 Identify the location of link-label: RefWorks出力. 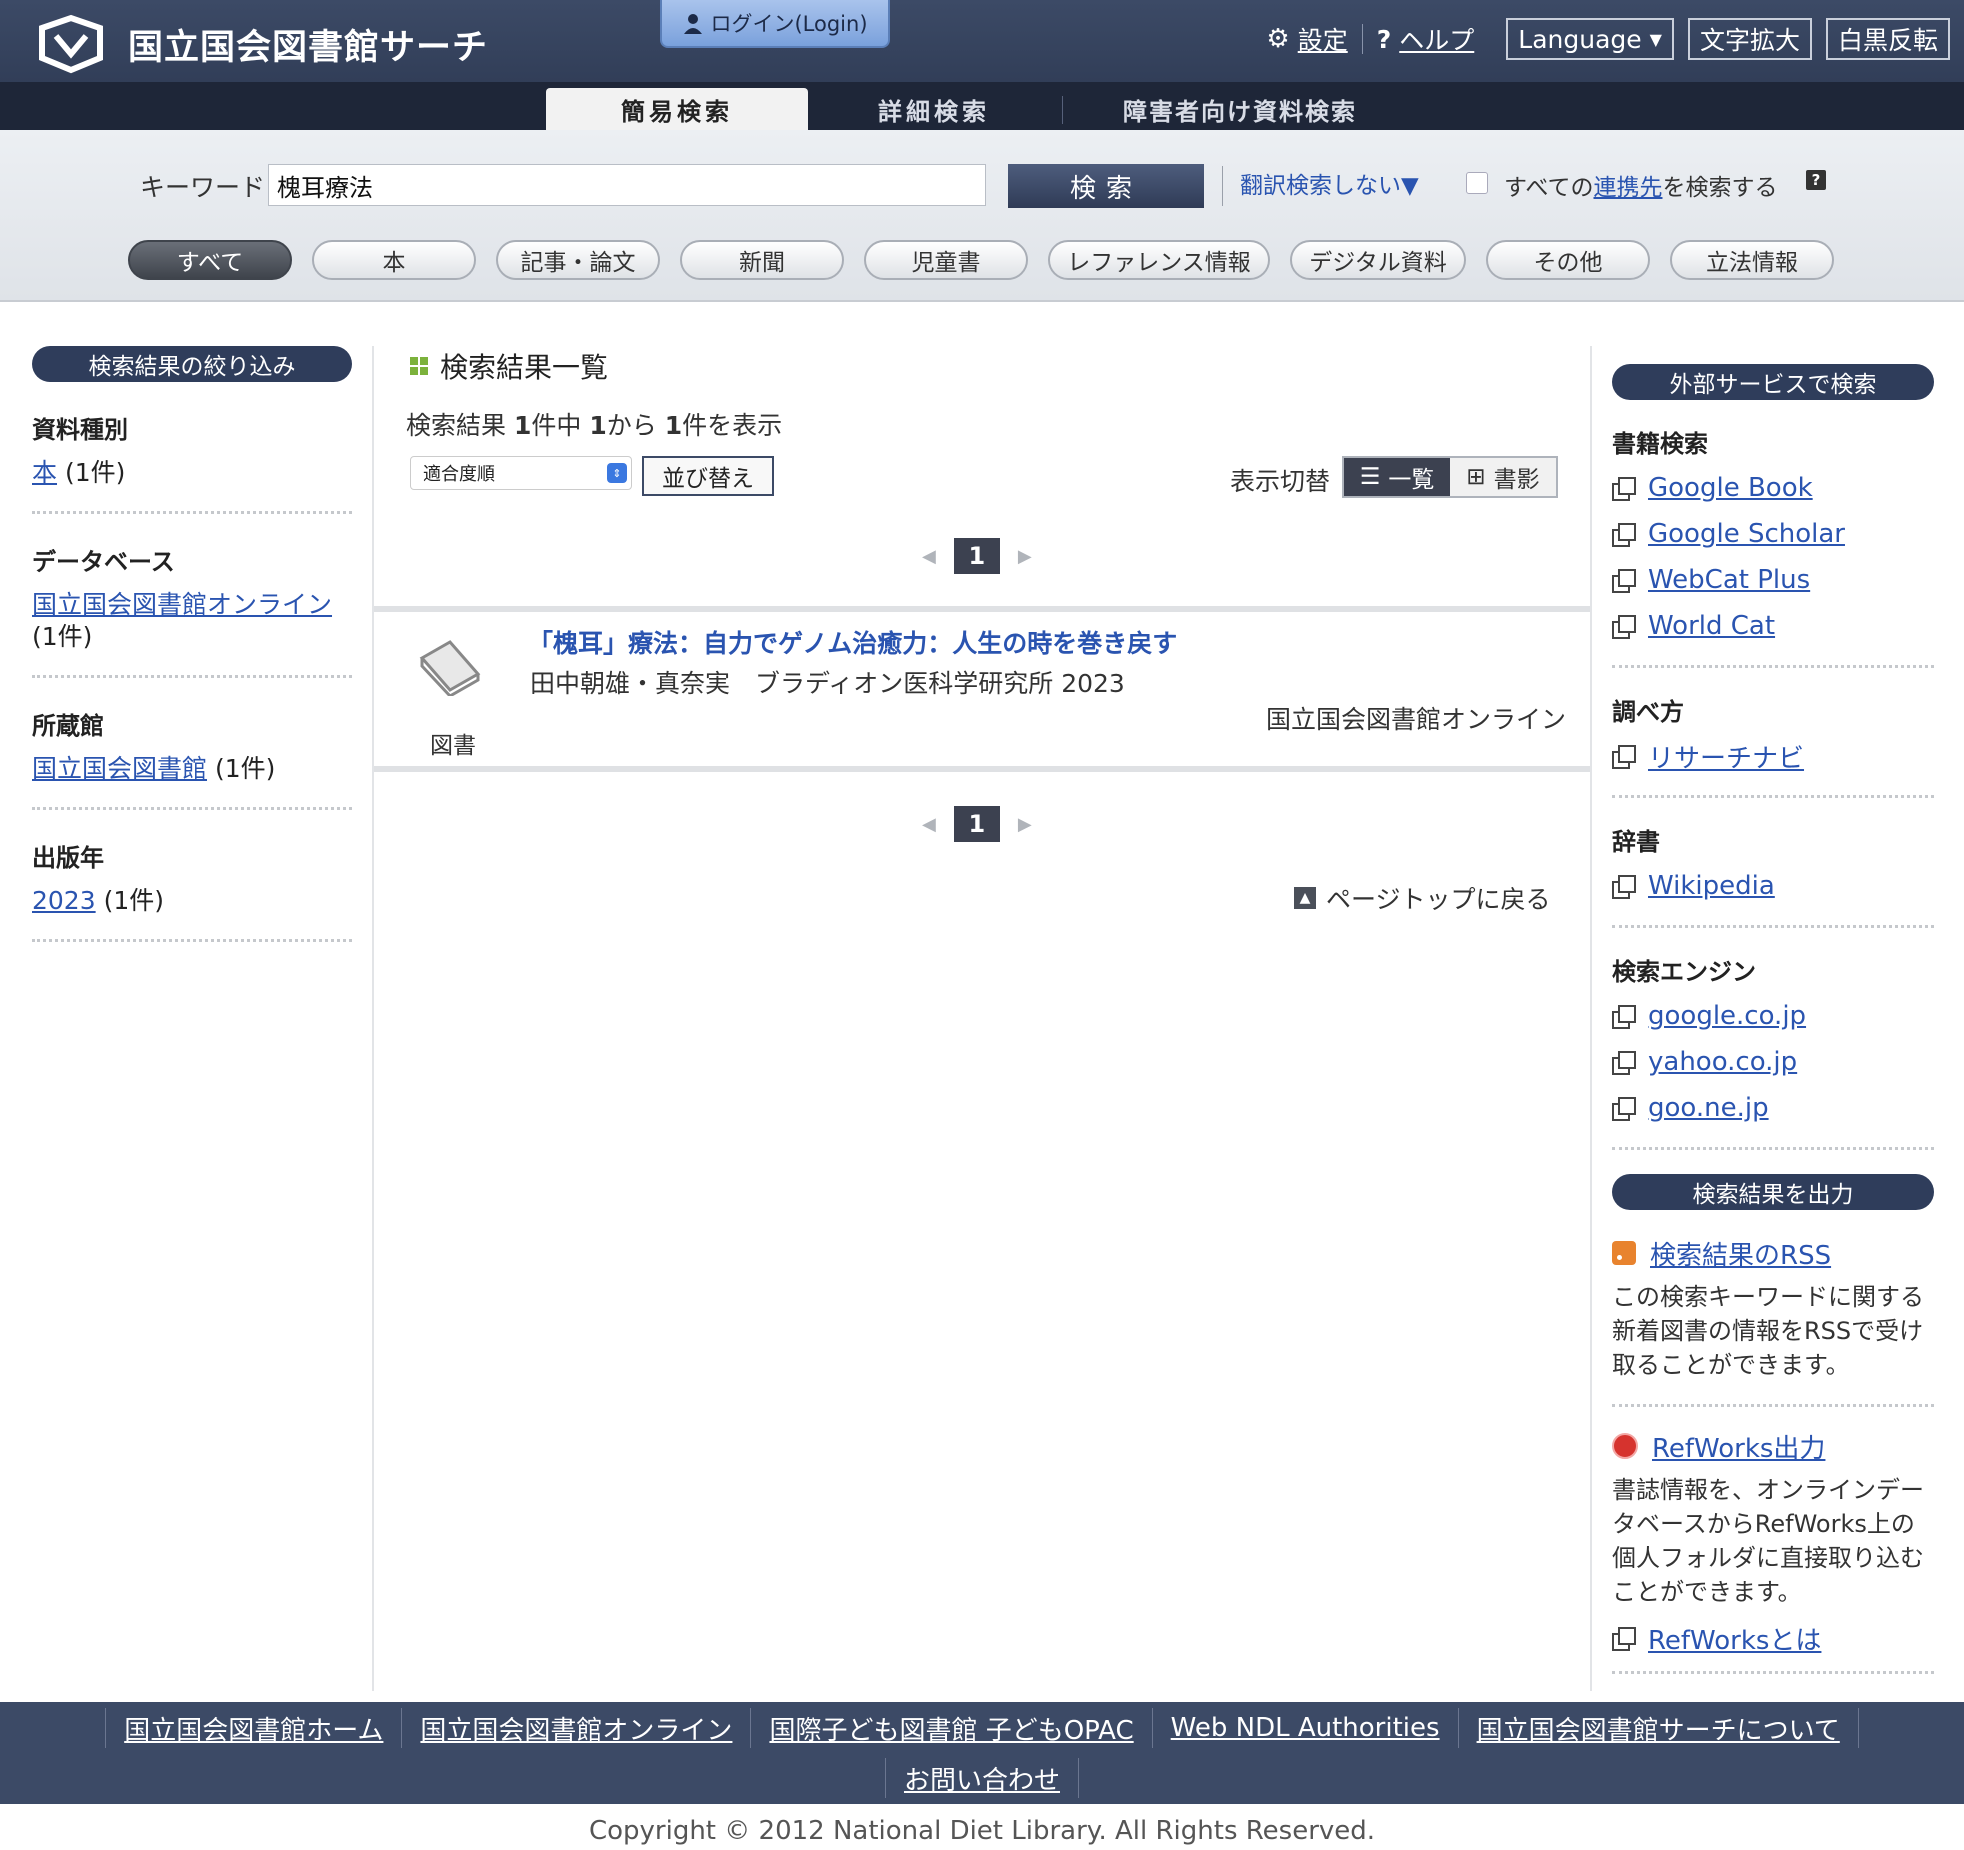
(1739, 1448).